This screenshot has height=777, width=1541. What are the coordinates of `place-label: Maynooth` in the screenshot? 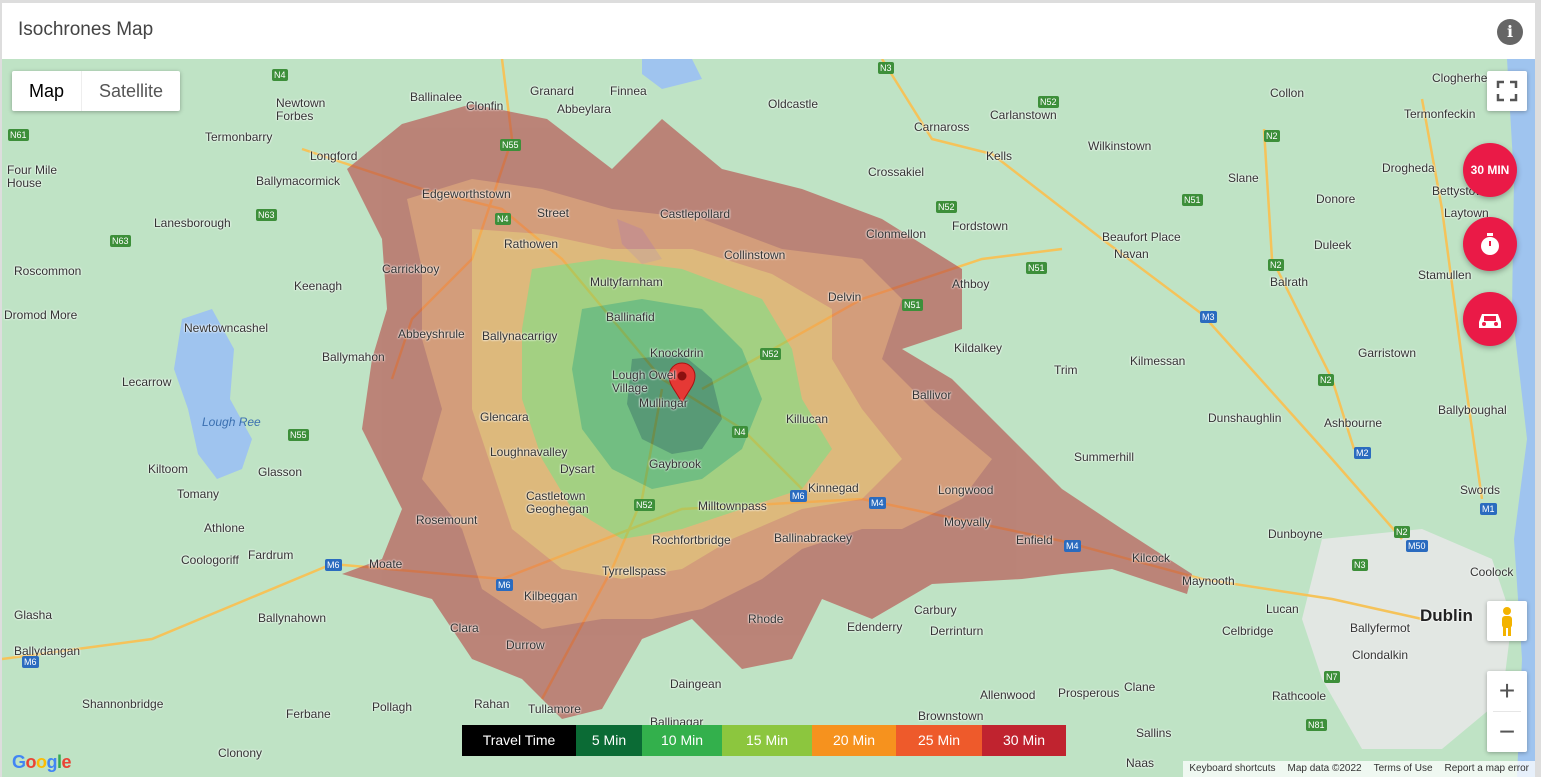 It's located at (1208, 581).